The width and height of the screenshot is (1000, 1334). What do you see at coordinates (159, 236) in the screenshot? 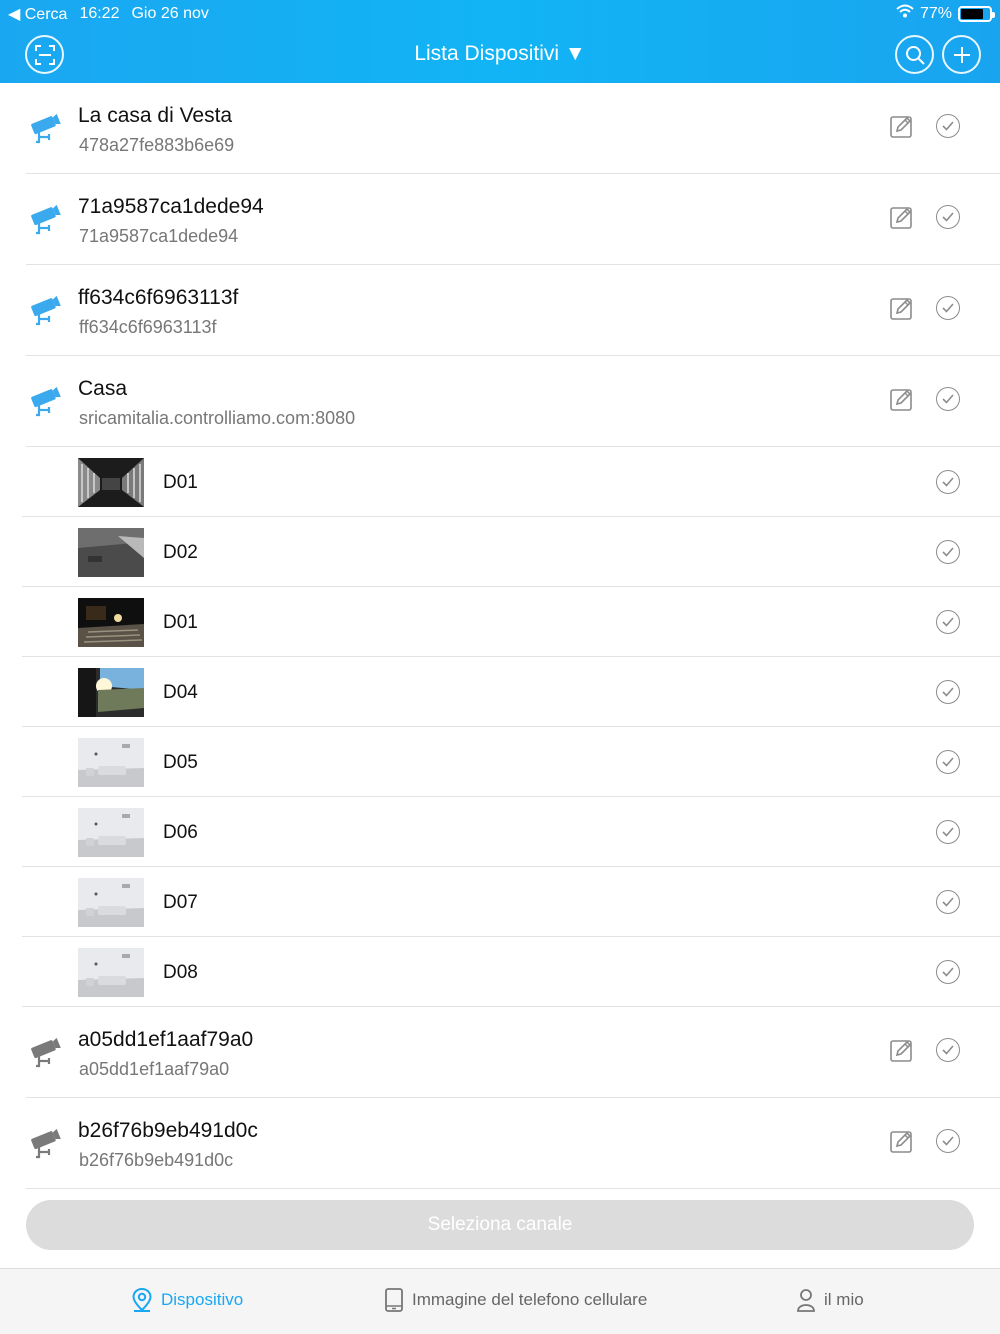
I see `device-id: 71a9587ca1dede94` at bounding box center [159, 236].